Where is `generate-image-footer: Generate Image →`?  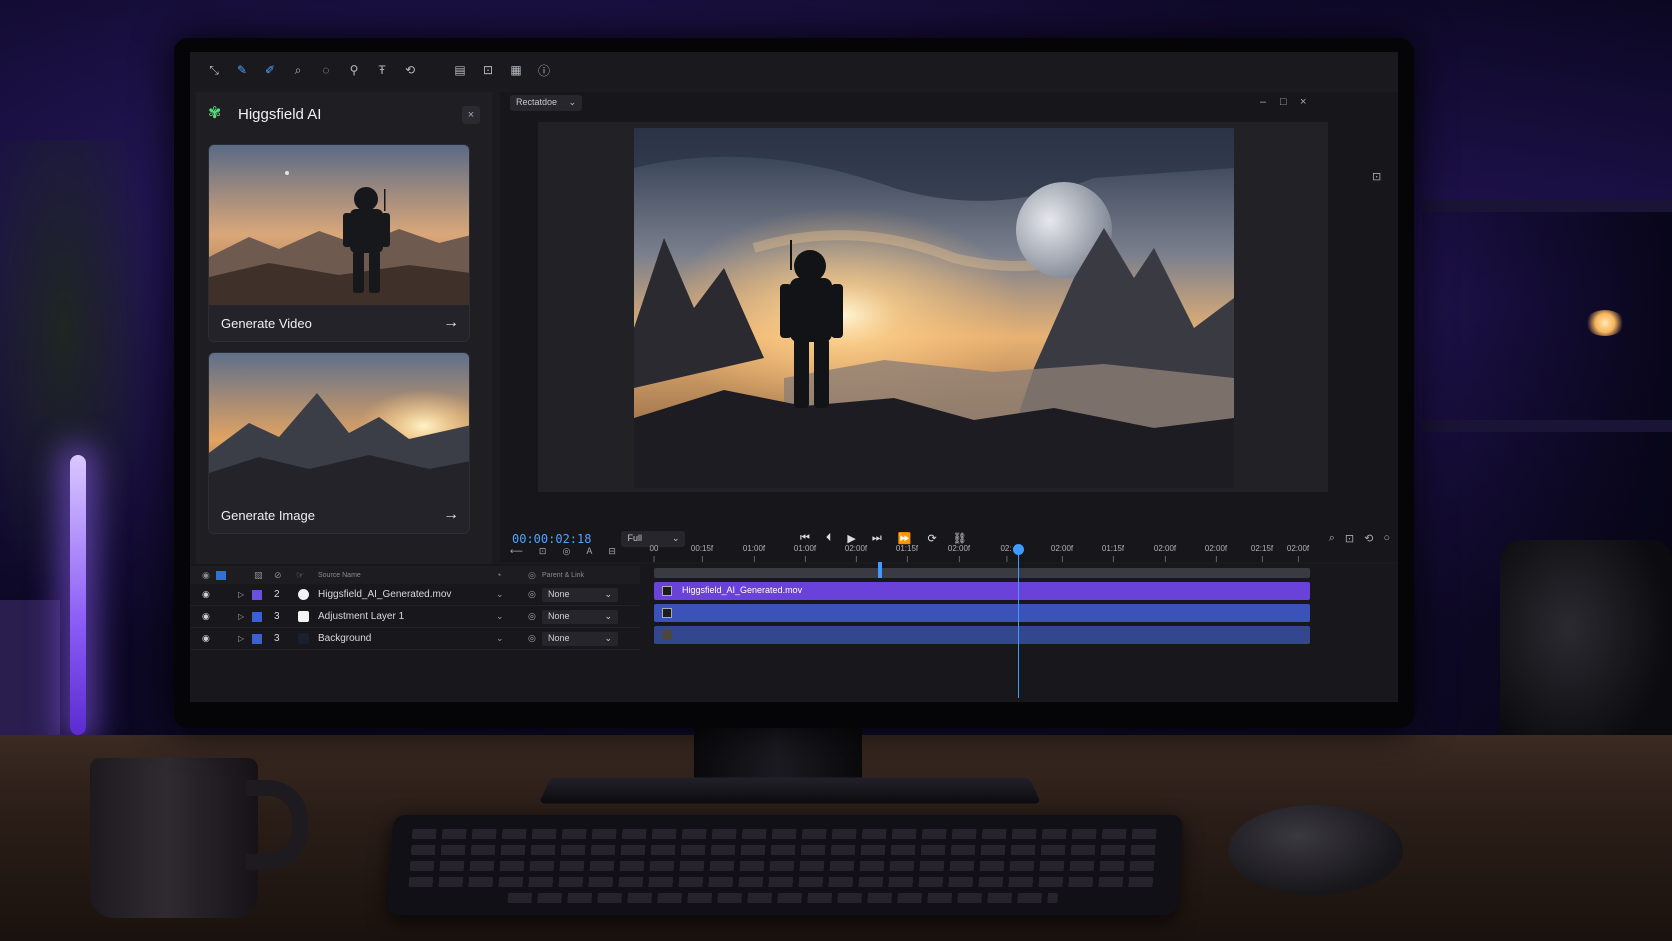
generate-image-footer: Generate Image → is located at coordinates (339, 515).